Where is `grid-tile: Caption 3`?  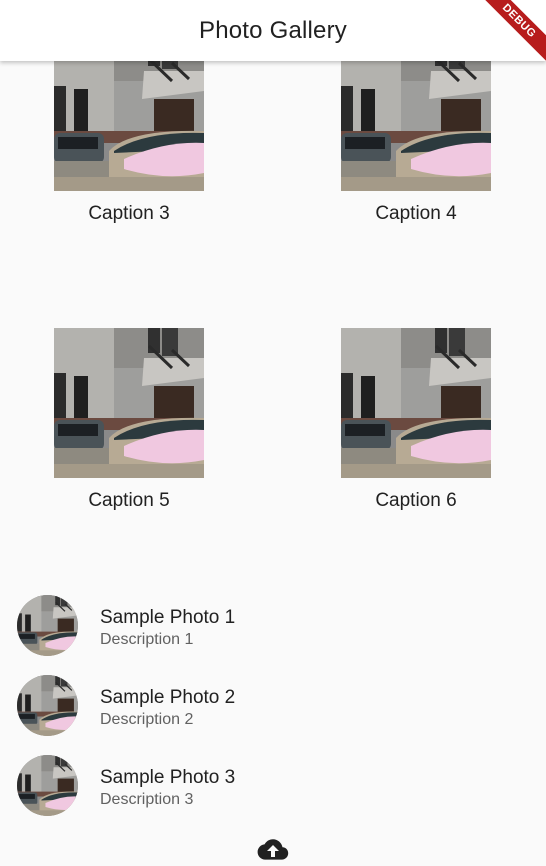
grid-tile: Caption 3 is located at coordinates (129, 143).